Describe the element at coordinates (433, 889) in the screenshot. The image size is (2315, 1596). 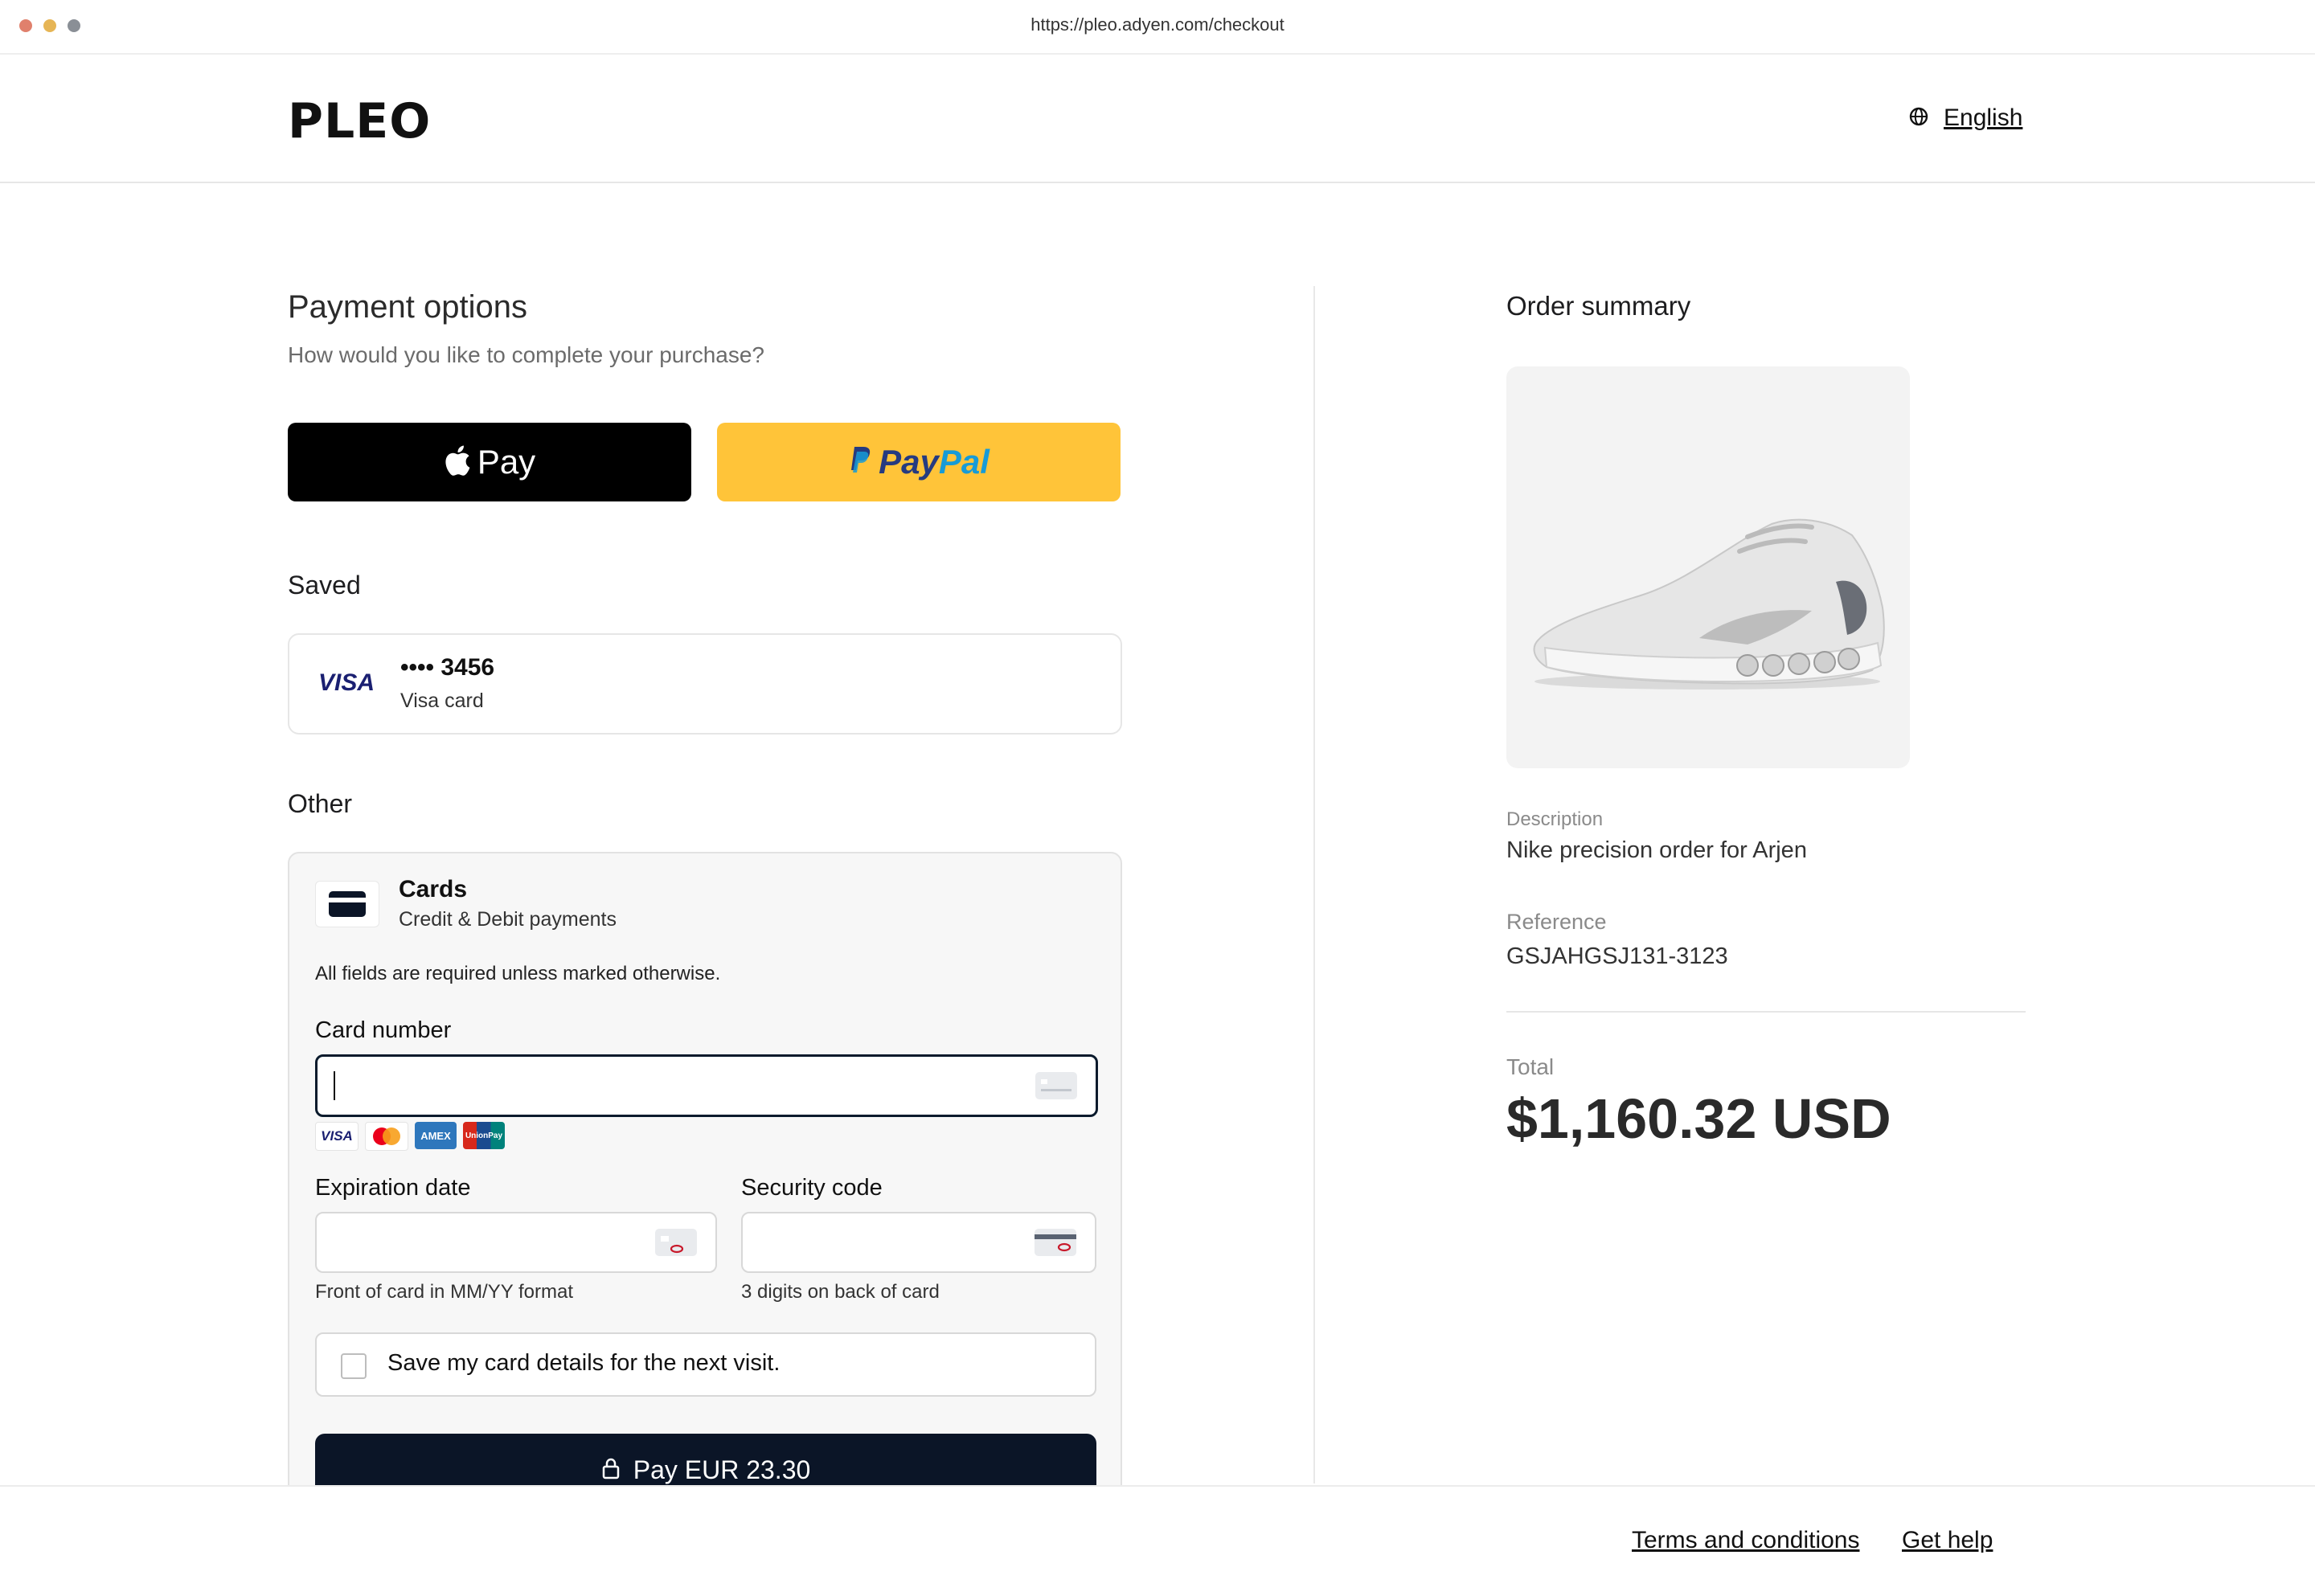
I see `cards-title: Cards` at that location.